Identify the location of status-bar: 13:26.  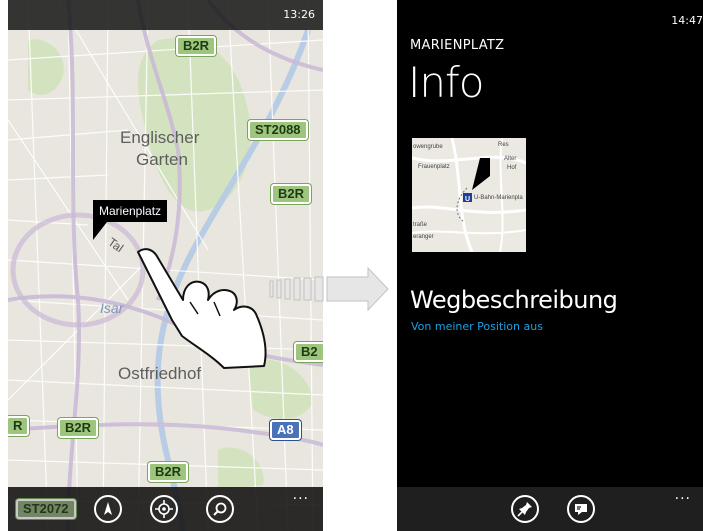
(165, 15).